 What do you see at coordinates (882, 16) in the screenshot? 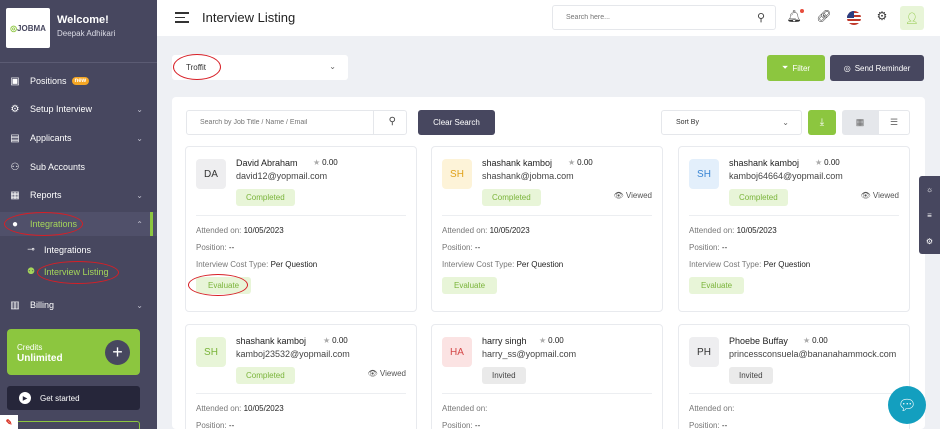
I see `gear-icon: ⚙` at bounding box center [882, 16].